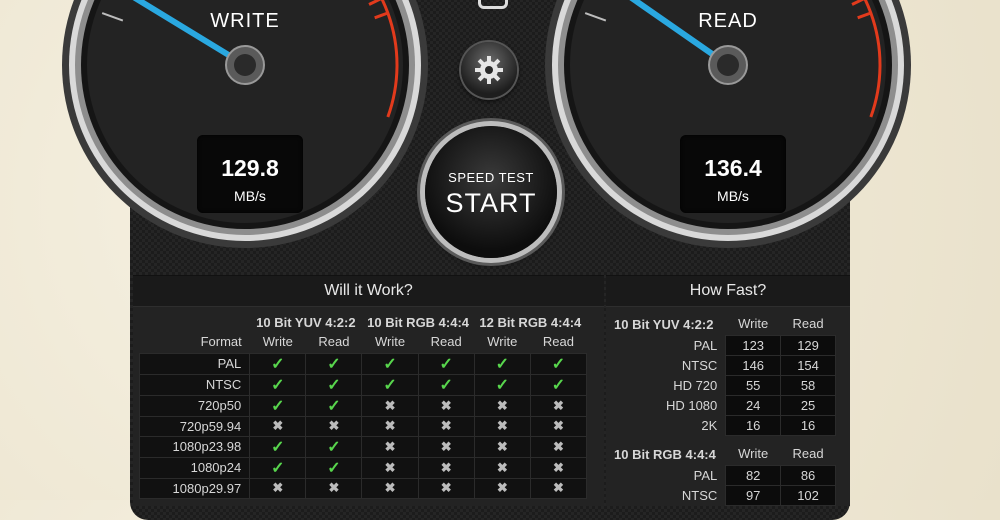 The height and width of the screenshot is (520, 1000). I want to click on group-header: 10 Bit YUV 4:2:2, so click(306, 322).